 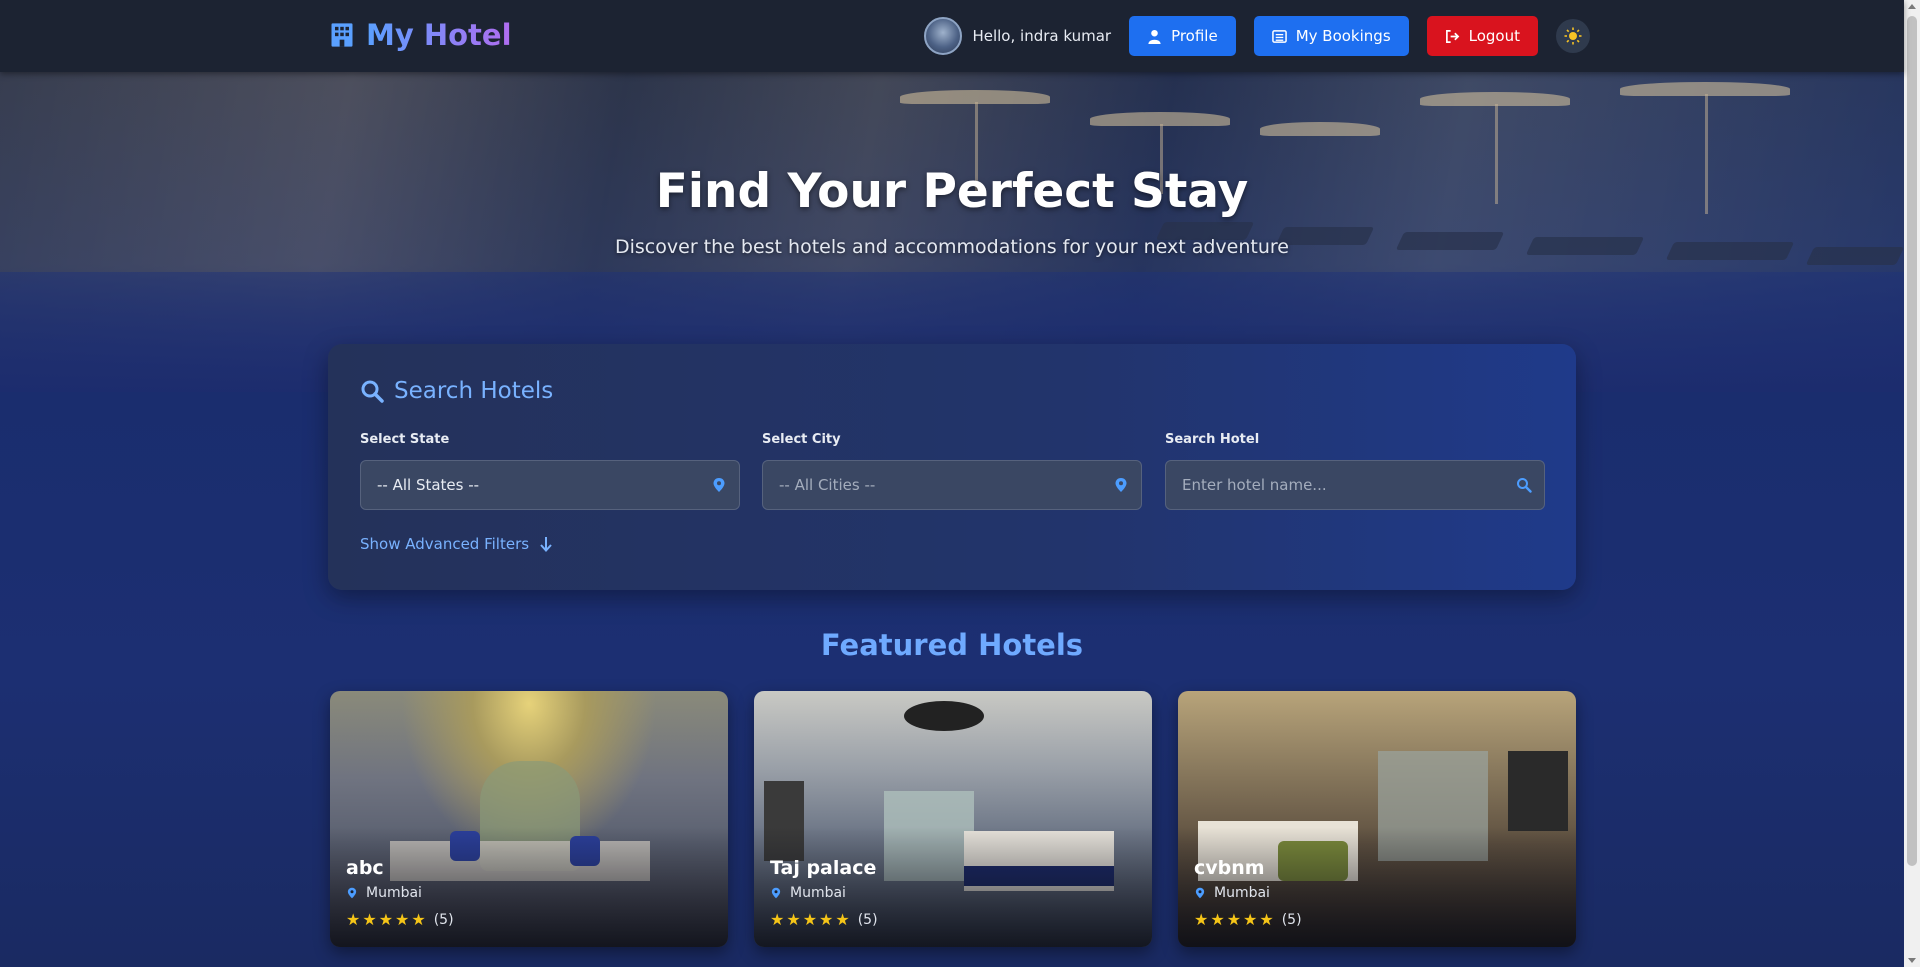 What do you see at coordinates (546, 544) in the screenshot?
I see `arrow-down-icon` at bounding box center [546, 544].